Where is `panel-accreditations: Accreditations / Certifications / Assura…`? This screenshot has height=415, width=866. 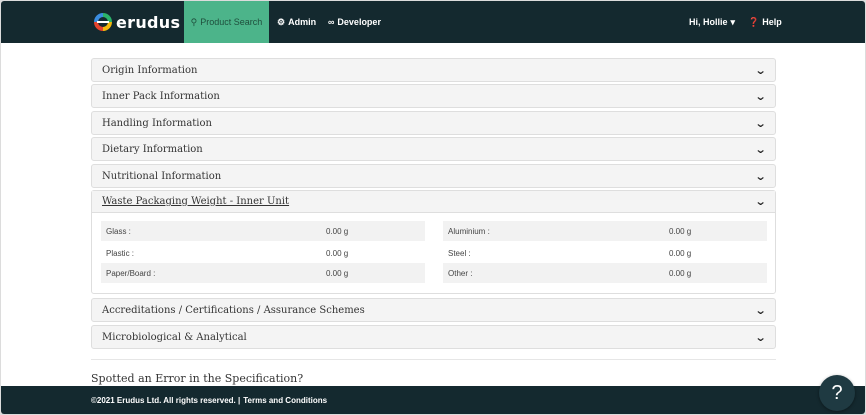
panel-accreditations: Accreditations / Certifications / Assura… is located at coordinates (433, 310).